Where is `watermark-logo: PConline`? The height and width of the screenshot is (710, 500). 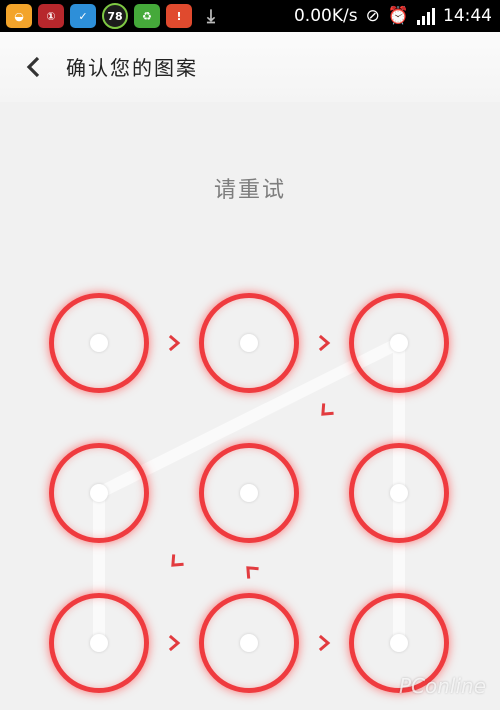
watermark-logo: PConline is located at coordinates (442, 686).